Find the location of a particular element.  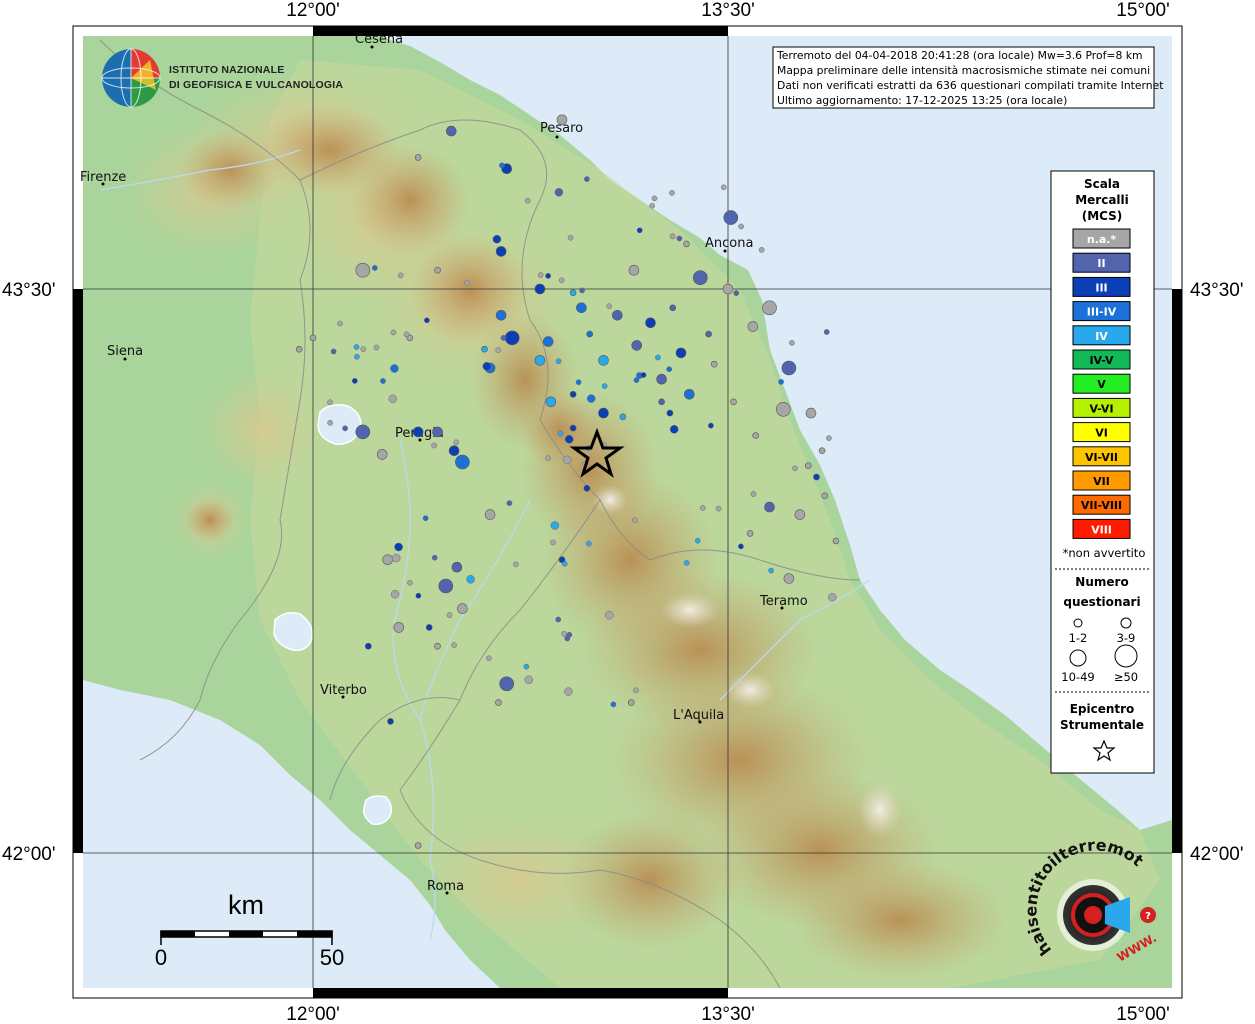

city-siena: Siena is located at coordinates (125, 351).